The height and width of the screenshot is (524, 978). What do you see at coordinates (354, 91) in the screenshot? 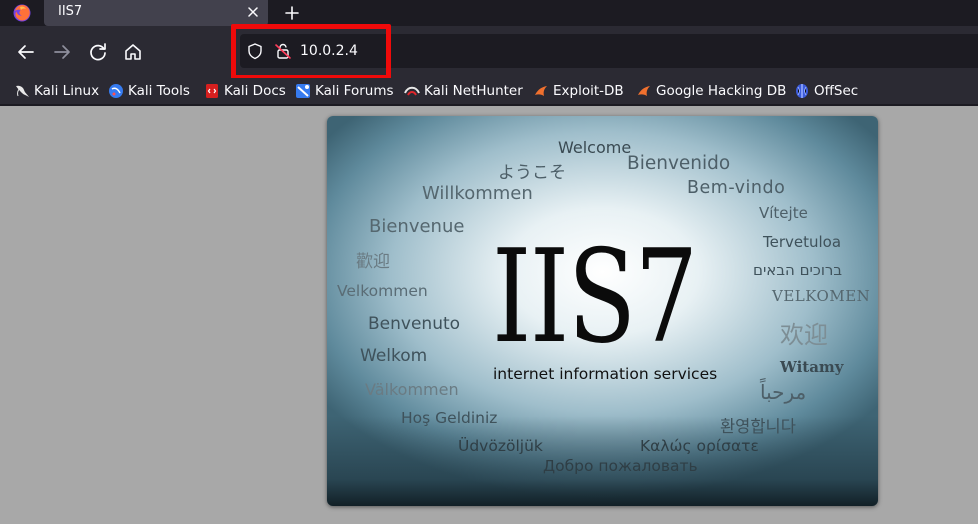
I see `bookmark-label: Kali Forums` at bounding box center [354, 91].